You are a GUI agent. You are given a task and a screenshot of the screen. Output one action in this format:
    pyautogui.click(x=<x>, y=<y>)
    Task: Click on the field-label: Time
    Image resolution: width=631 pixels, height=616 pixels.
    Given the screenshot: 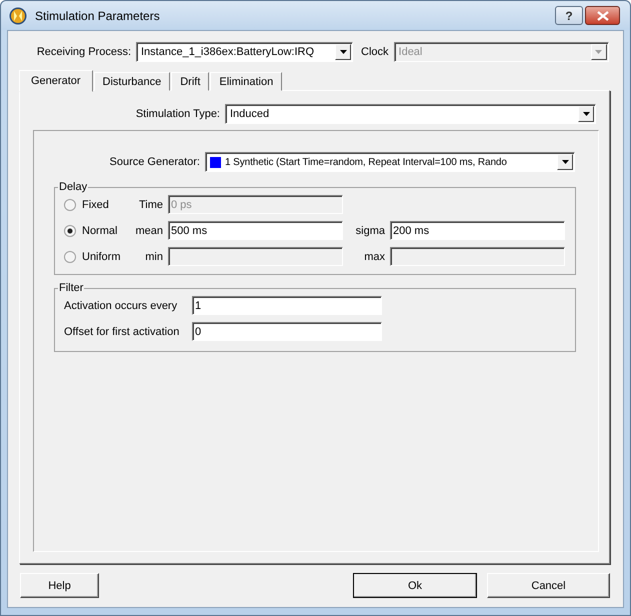 What is the action you would take?
    pyautogui.click(x=151, y=204)
    